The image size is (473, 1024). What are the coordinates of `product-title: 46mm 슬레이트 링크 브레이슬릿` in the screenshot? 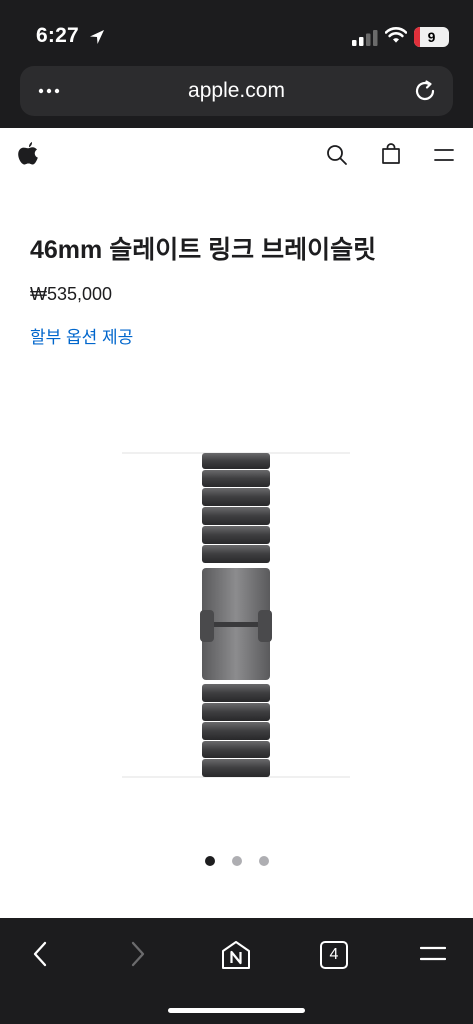 It's located at (203, 250).